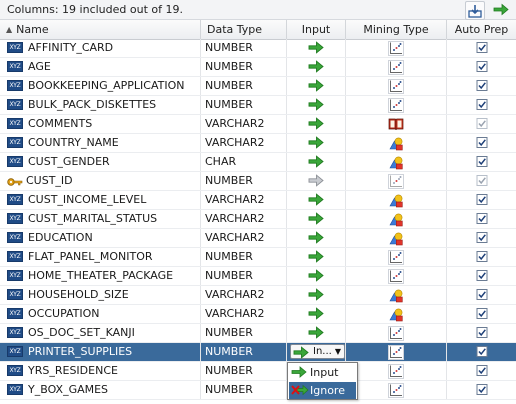 This screenshot has width=516, height=404. I want to click on column-name-cell: XYZ HOME_THEATER_PACKAGE, so click(100, 276).